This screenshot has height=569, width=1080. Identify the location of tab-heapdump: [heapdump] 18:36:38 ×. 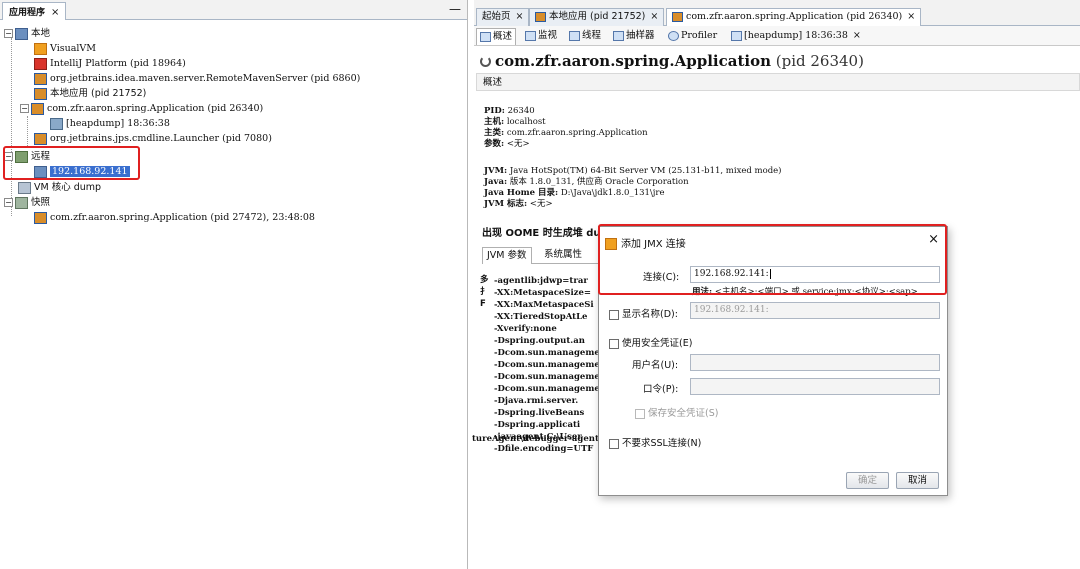
(796, 36).